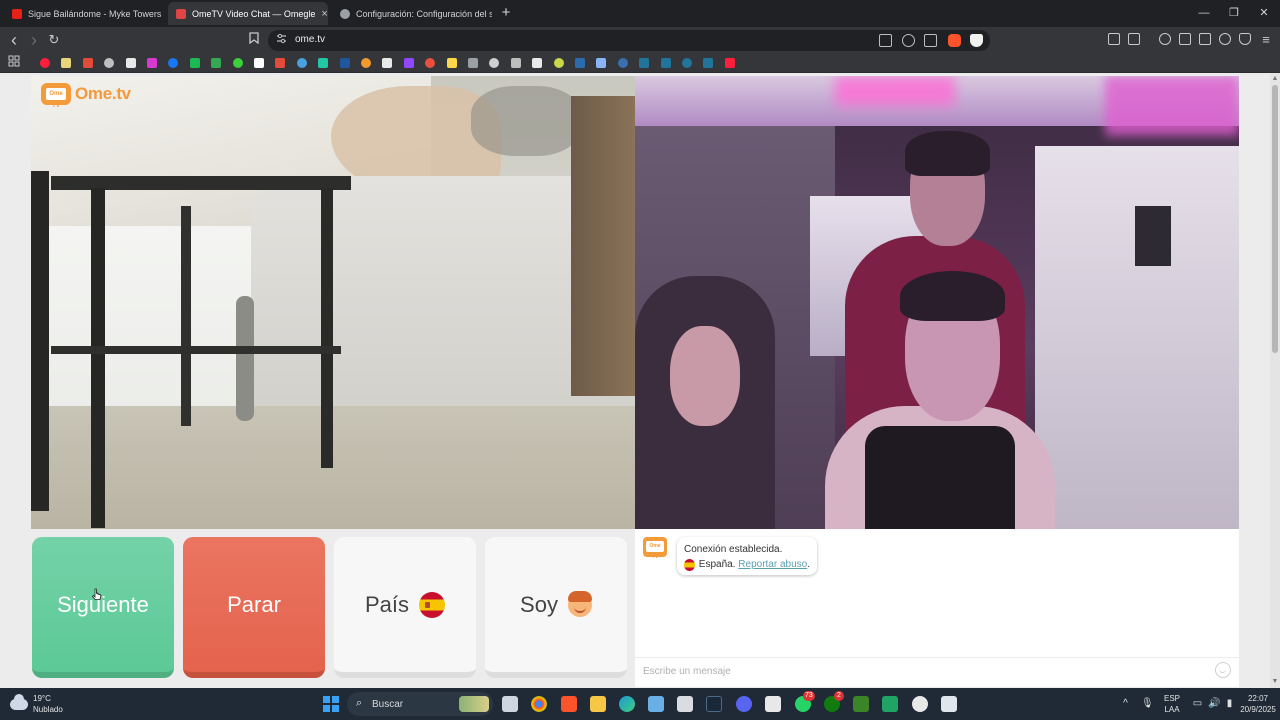 The height and width of the screenshot is (720, 1280). What do you see at coordinates (1223, 670) in the screenshot?
I see `emoji-icon` at bounding box center [1223, 670].